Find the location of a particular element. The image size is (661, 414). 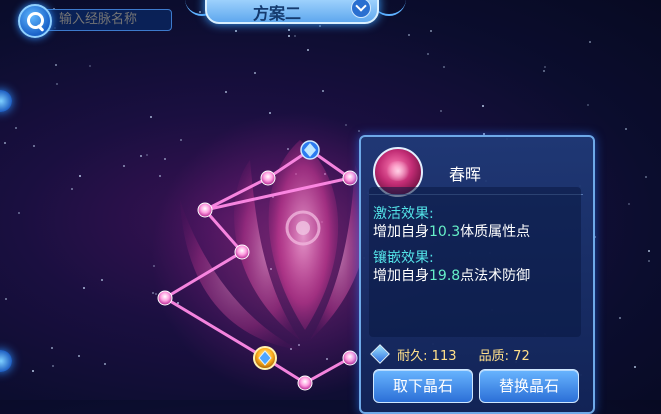

quality-label: 品质: is located at coordinates (494, 356).